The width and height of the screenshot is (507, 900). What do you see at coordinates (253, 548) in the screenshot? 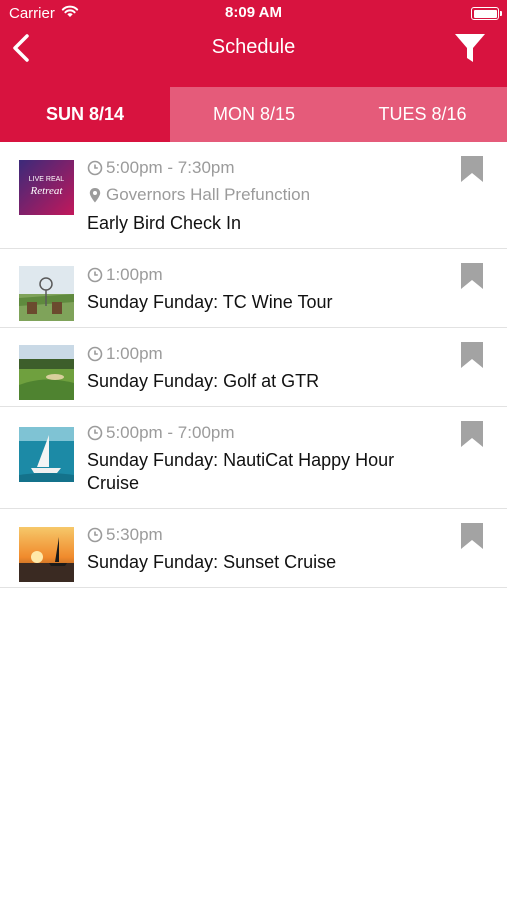
I see `event-row: 5:30pm Sunday Funday: Sunset Cruise` at bounding box center [253, 548].